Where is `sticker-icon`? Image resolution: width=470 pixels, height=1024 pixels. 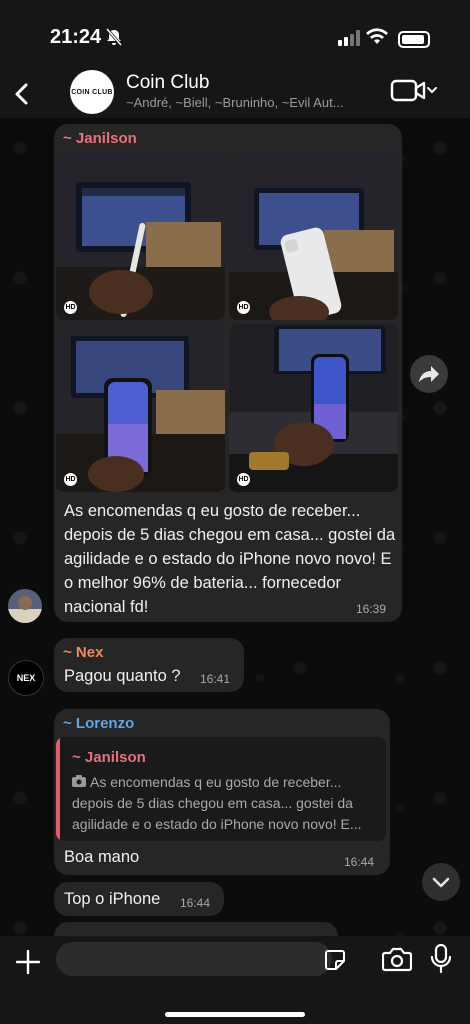
sticker-icon is located at coordinates (335, 960).